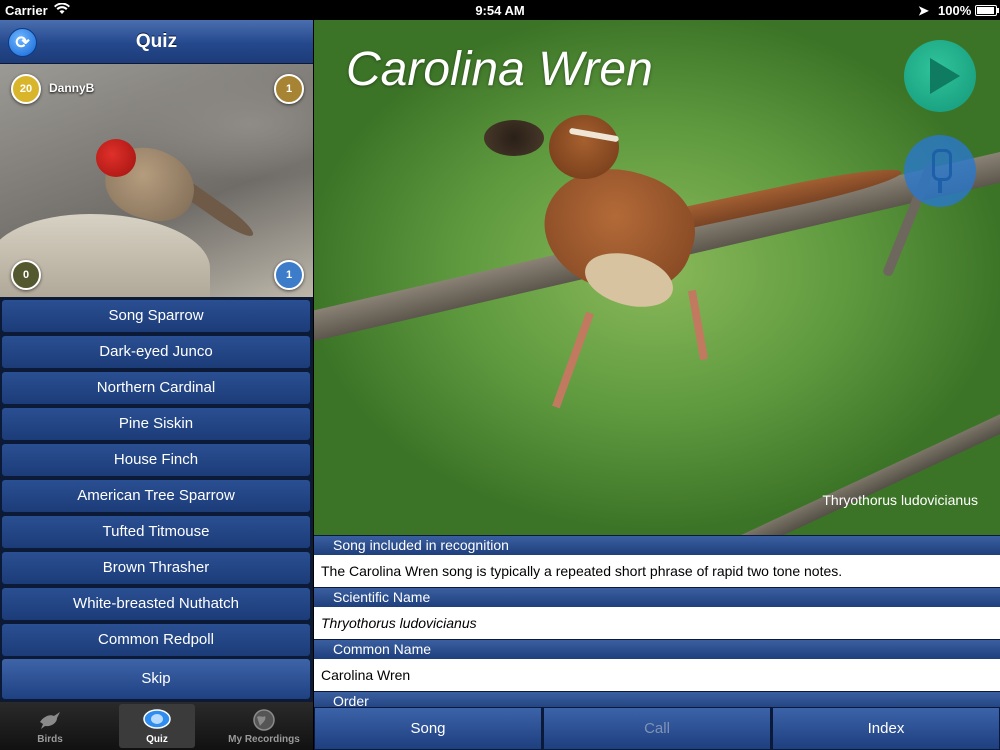  What do you see at coordinates (264, 739) in the screenshot?
I see `tab-recordings-label: My Recordings` at bounding box center [264, 739].